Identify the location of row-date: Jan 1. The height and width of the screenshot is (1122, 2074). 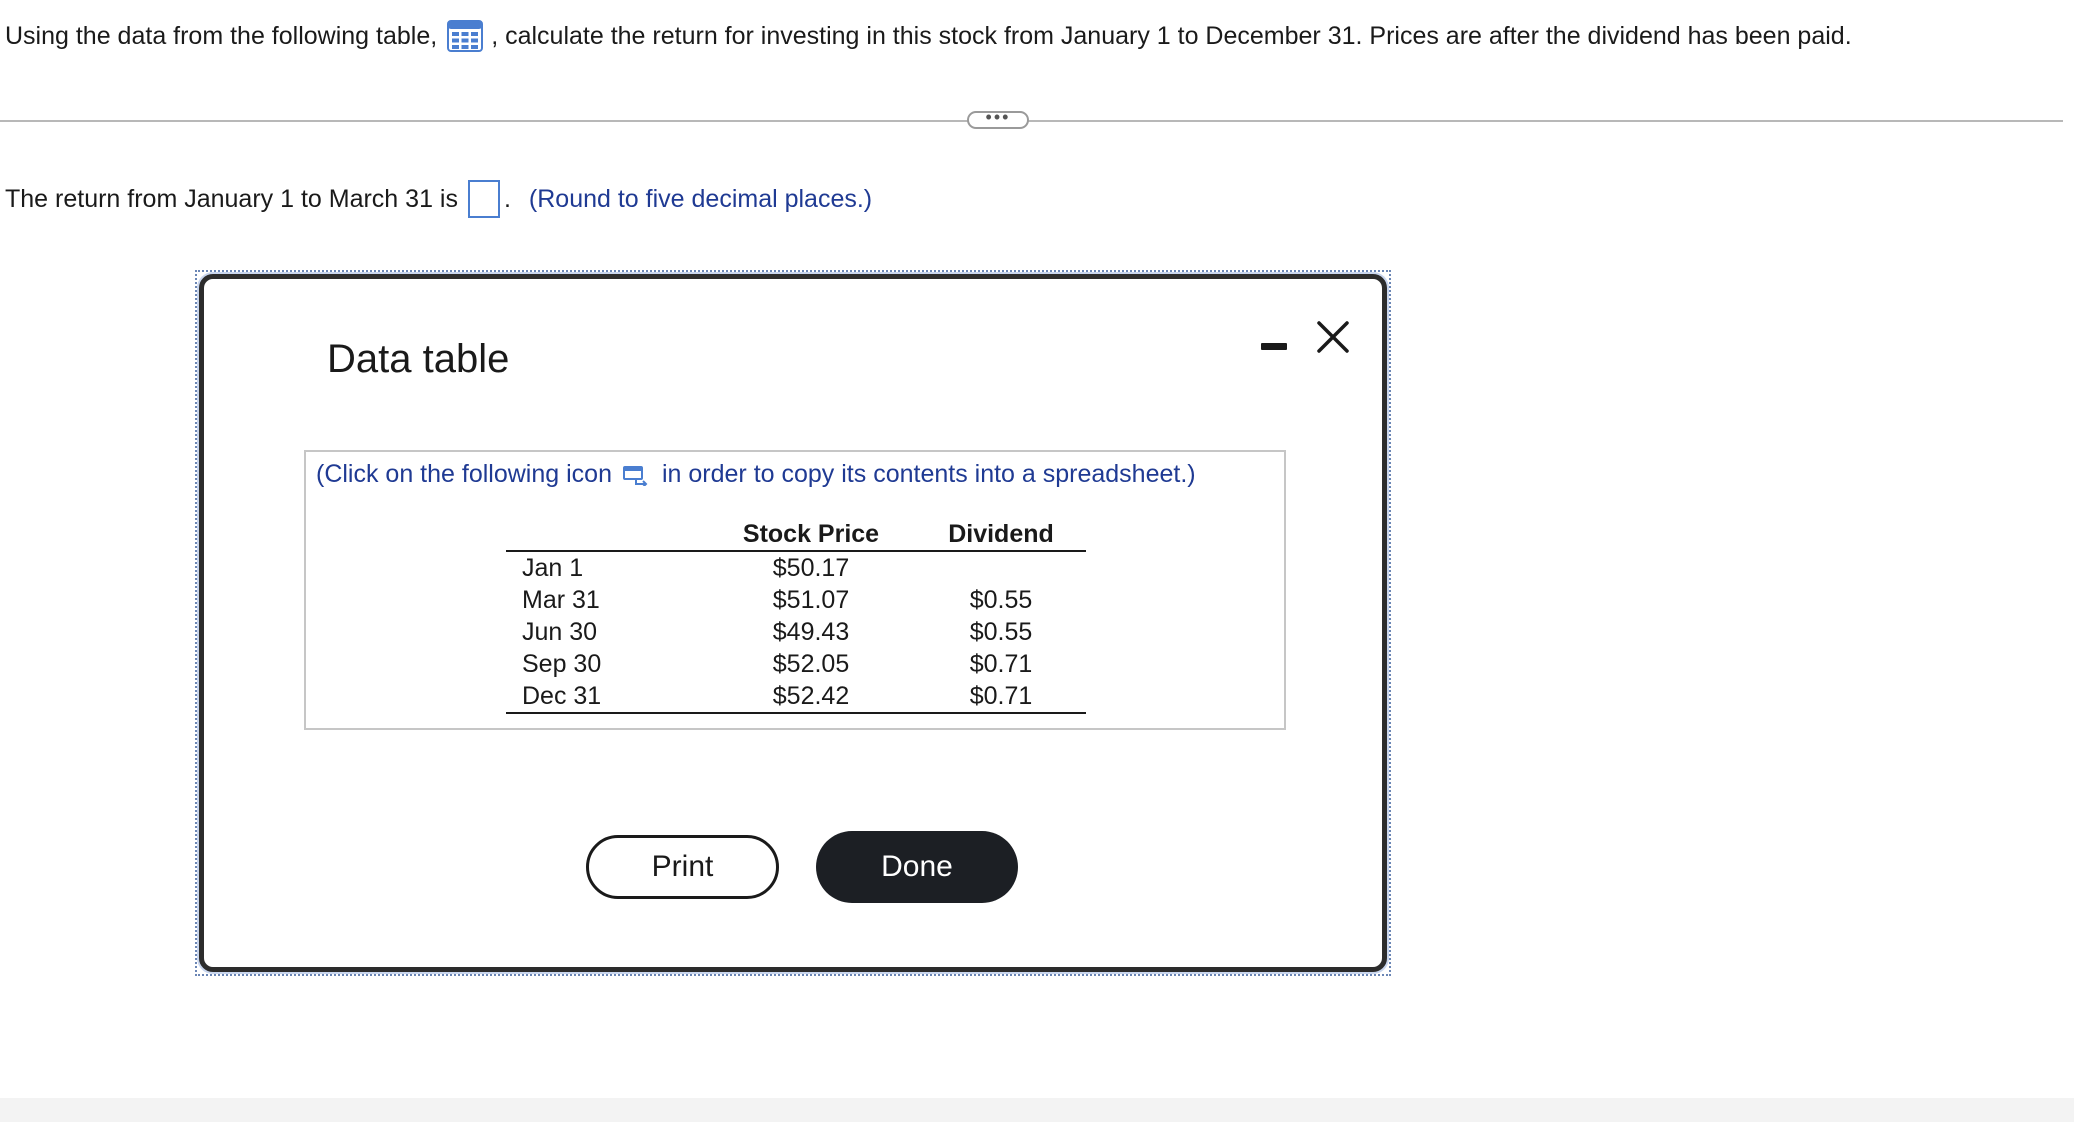
(553, 568).